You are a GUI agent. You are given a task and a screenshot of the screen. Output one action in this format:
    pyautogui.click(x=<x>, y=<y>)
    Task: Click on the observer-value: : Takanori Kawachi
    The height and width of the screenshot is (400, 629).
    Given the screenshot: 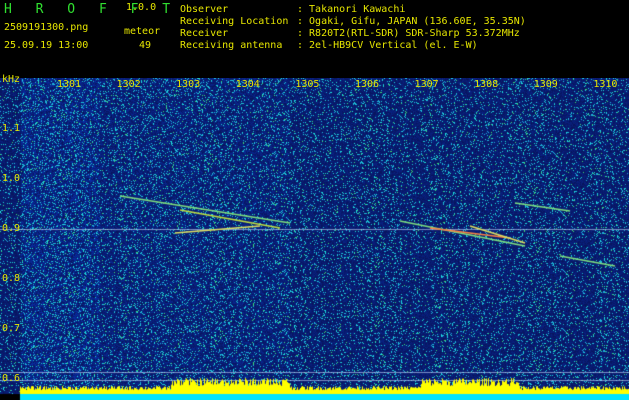 What is the action you would take?
    pyautogui.click(x=351, y=9)
    